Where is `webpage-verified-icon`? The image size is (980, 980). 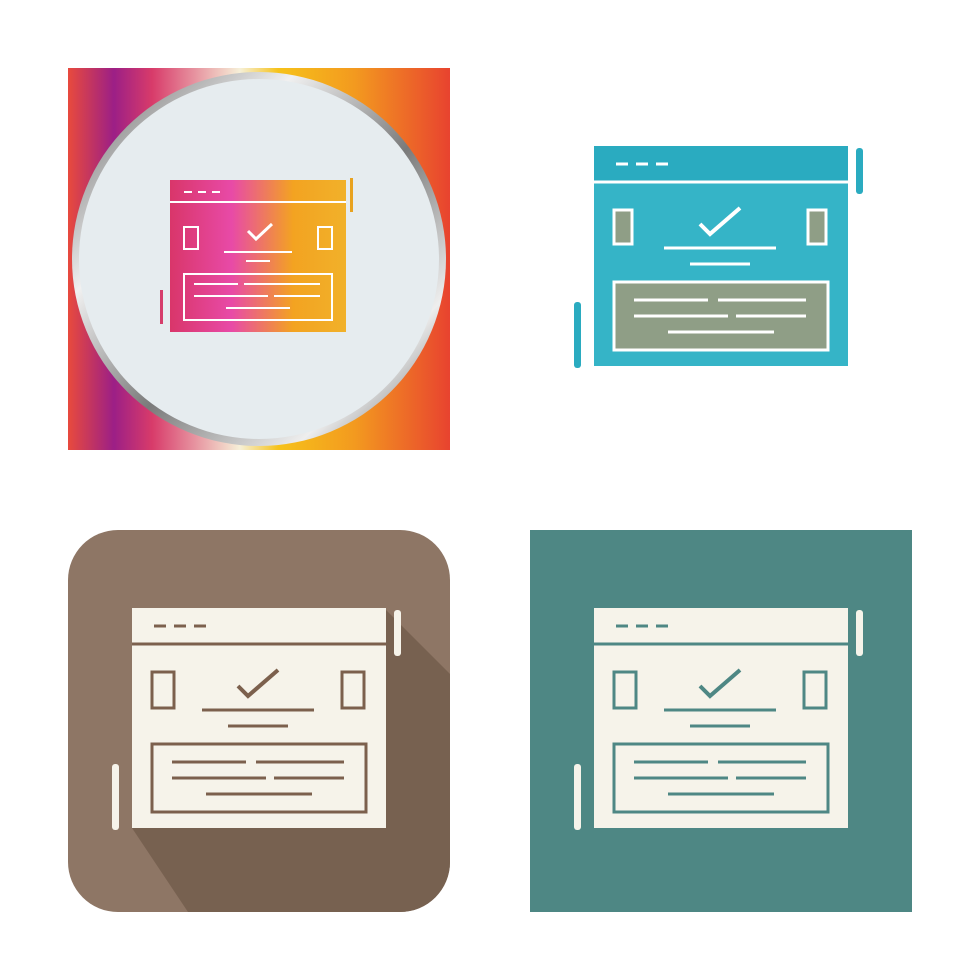
webpage-verified-icon is located at coordinates (718, 257).